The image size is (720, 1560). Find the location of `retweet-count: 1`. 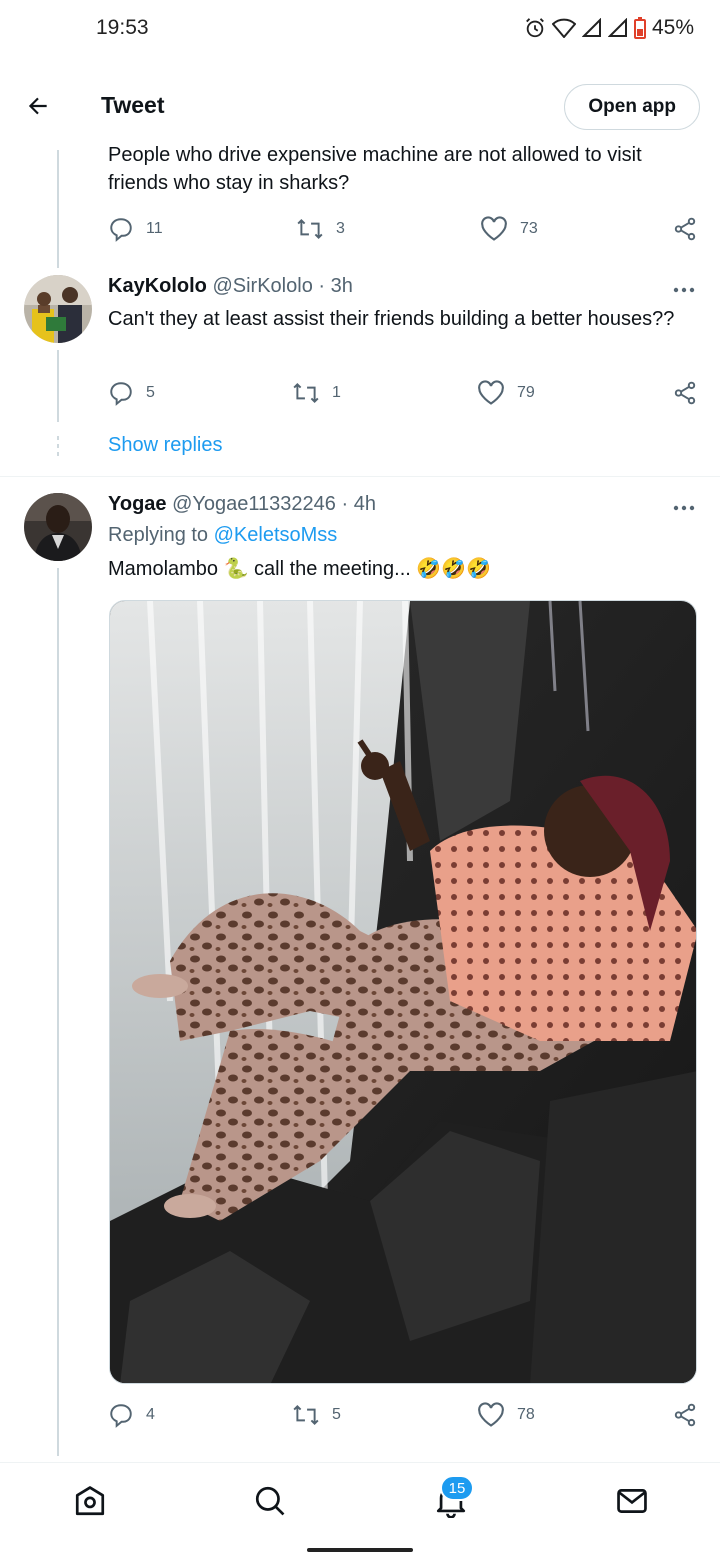

retweet-count: 1 is located at coordinates (336, 392).